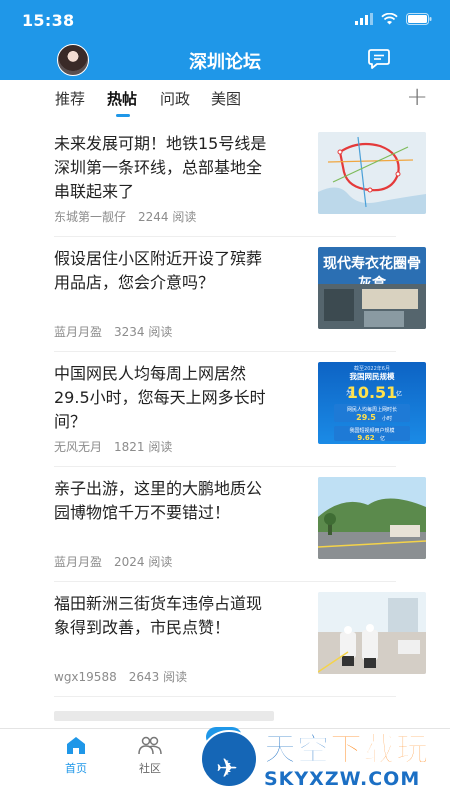  Describe the element at coordinates (380, 749) in the screenshot. I see `watermark-title-accent: 下载玩` at that location.